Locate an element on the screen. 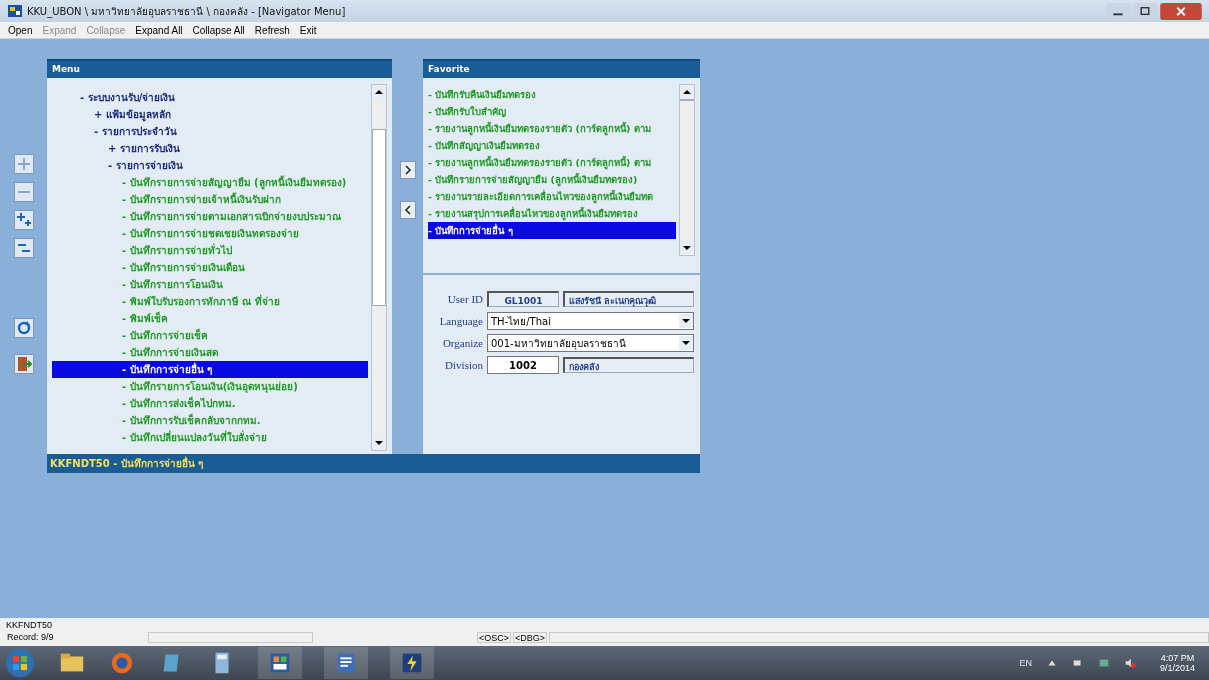 This screenshot has width=1209, height=680. clock-time: 4:07 PM is located at coordinates (1177, 658).